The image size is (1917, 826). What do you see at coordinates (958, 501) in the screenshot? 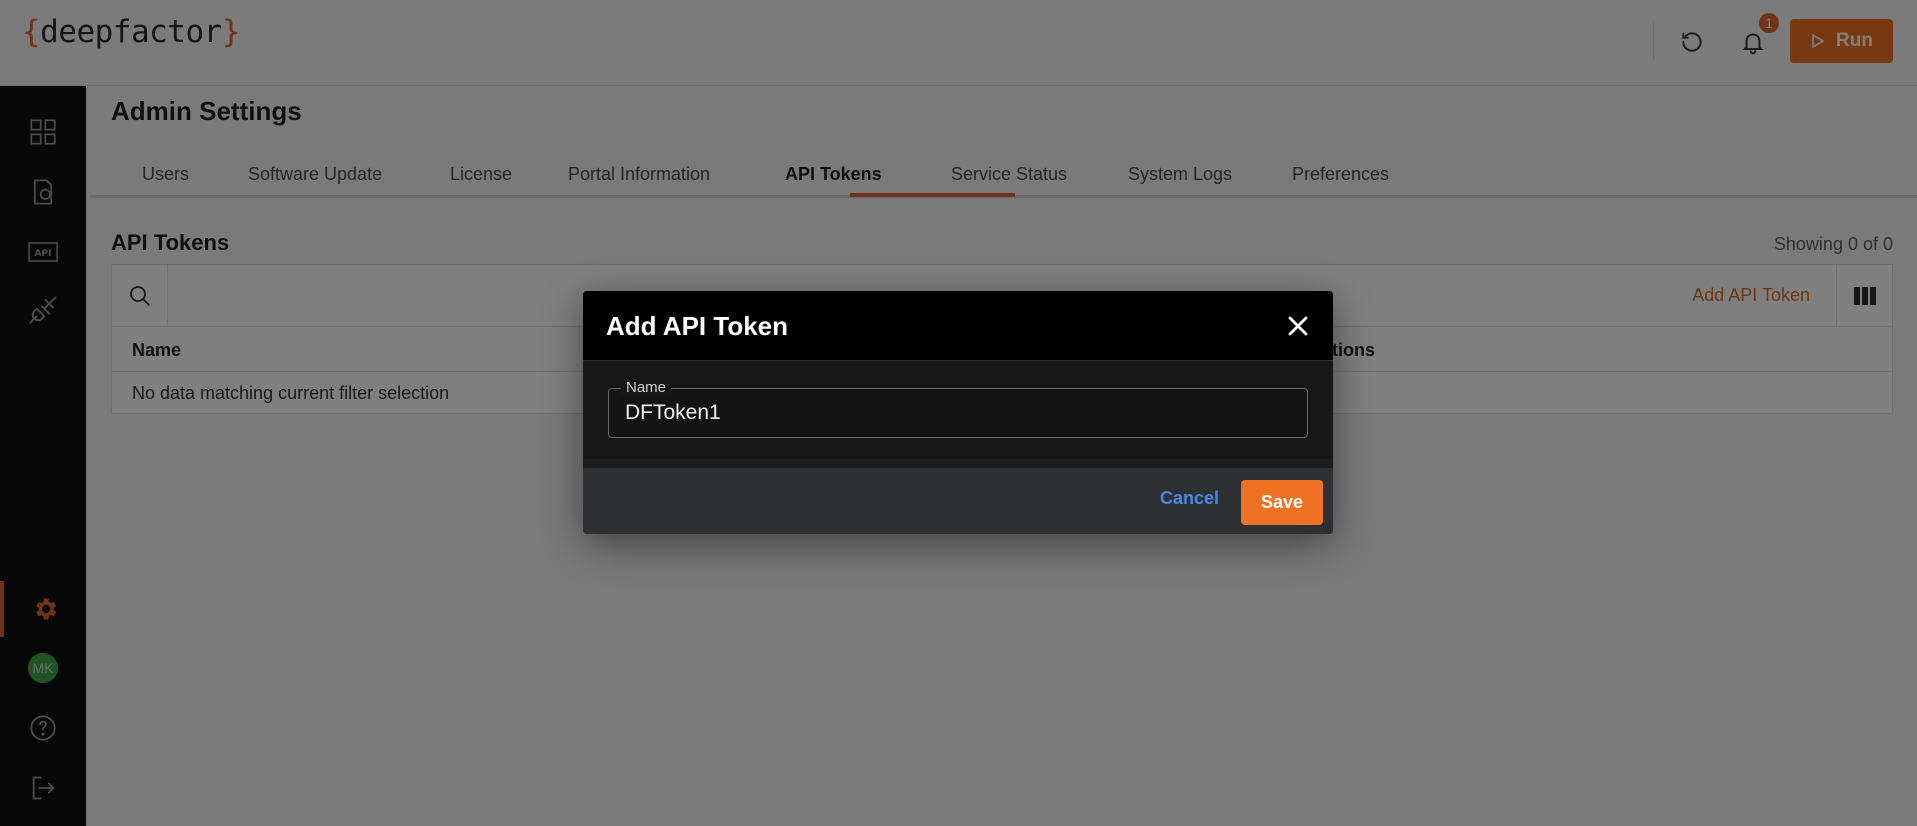
I see `dialog-footer: Cancel Save` at bounding box center [958, 501].